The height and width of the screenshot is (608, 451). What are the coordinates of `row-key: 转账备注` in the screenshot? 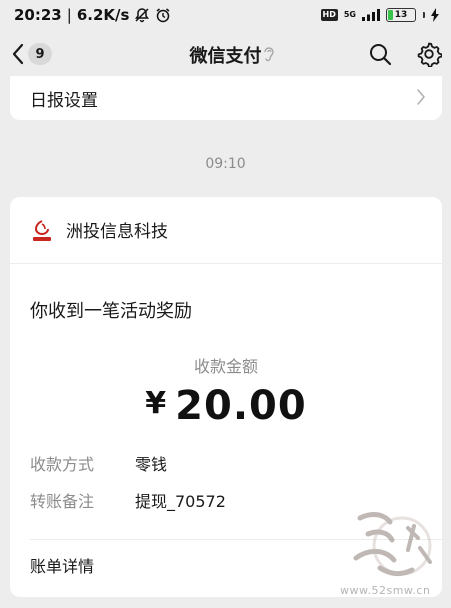 It's located at (62, 501).